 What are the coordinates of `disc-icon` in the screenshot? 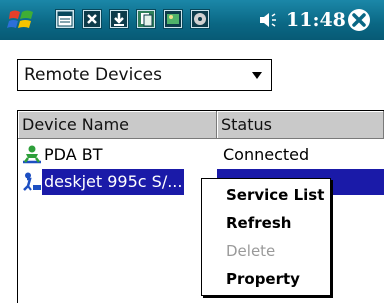 It's located at (200, 19).